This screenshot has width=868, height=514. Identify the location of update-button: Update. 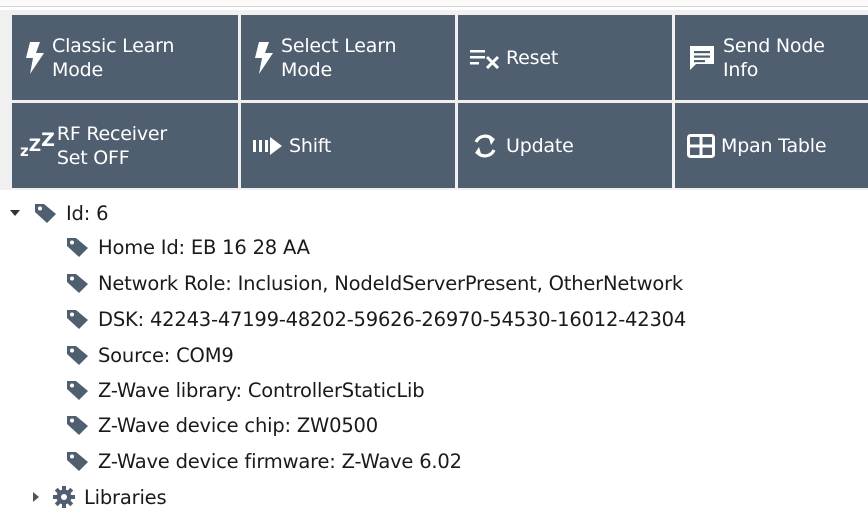
(565, 145).